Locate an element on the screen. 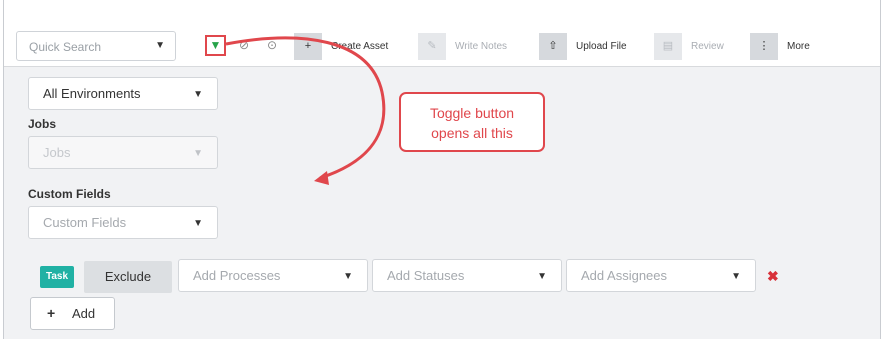 The width and height of the screenshot is (884, 339). create-asset-button: + Create Asset is located at coordinates (352, 46).